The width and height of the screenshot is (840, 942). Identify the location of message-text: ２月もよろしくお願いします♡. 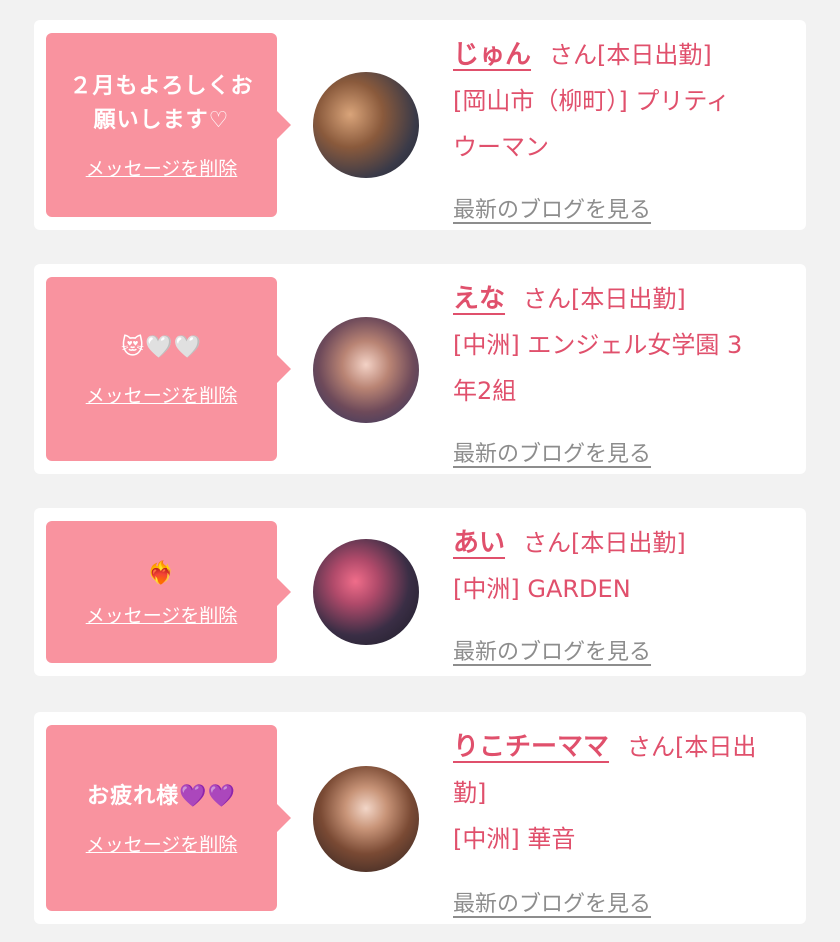
(161, 103).